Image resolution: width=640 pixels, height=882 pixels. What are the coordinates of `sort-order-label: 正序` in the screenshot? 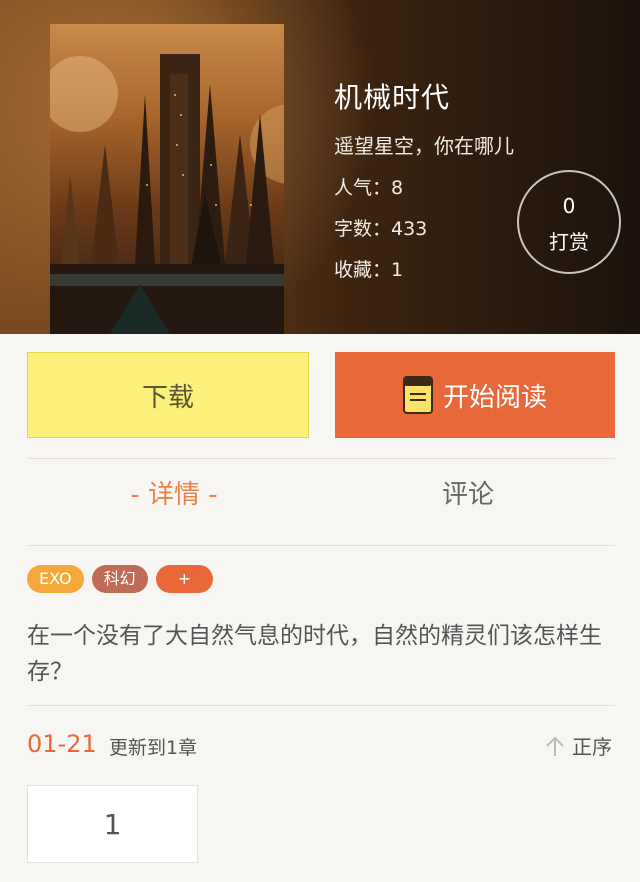 It's located at (592, 747).